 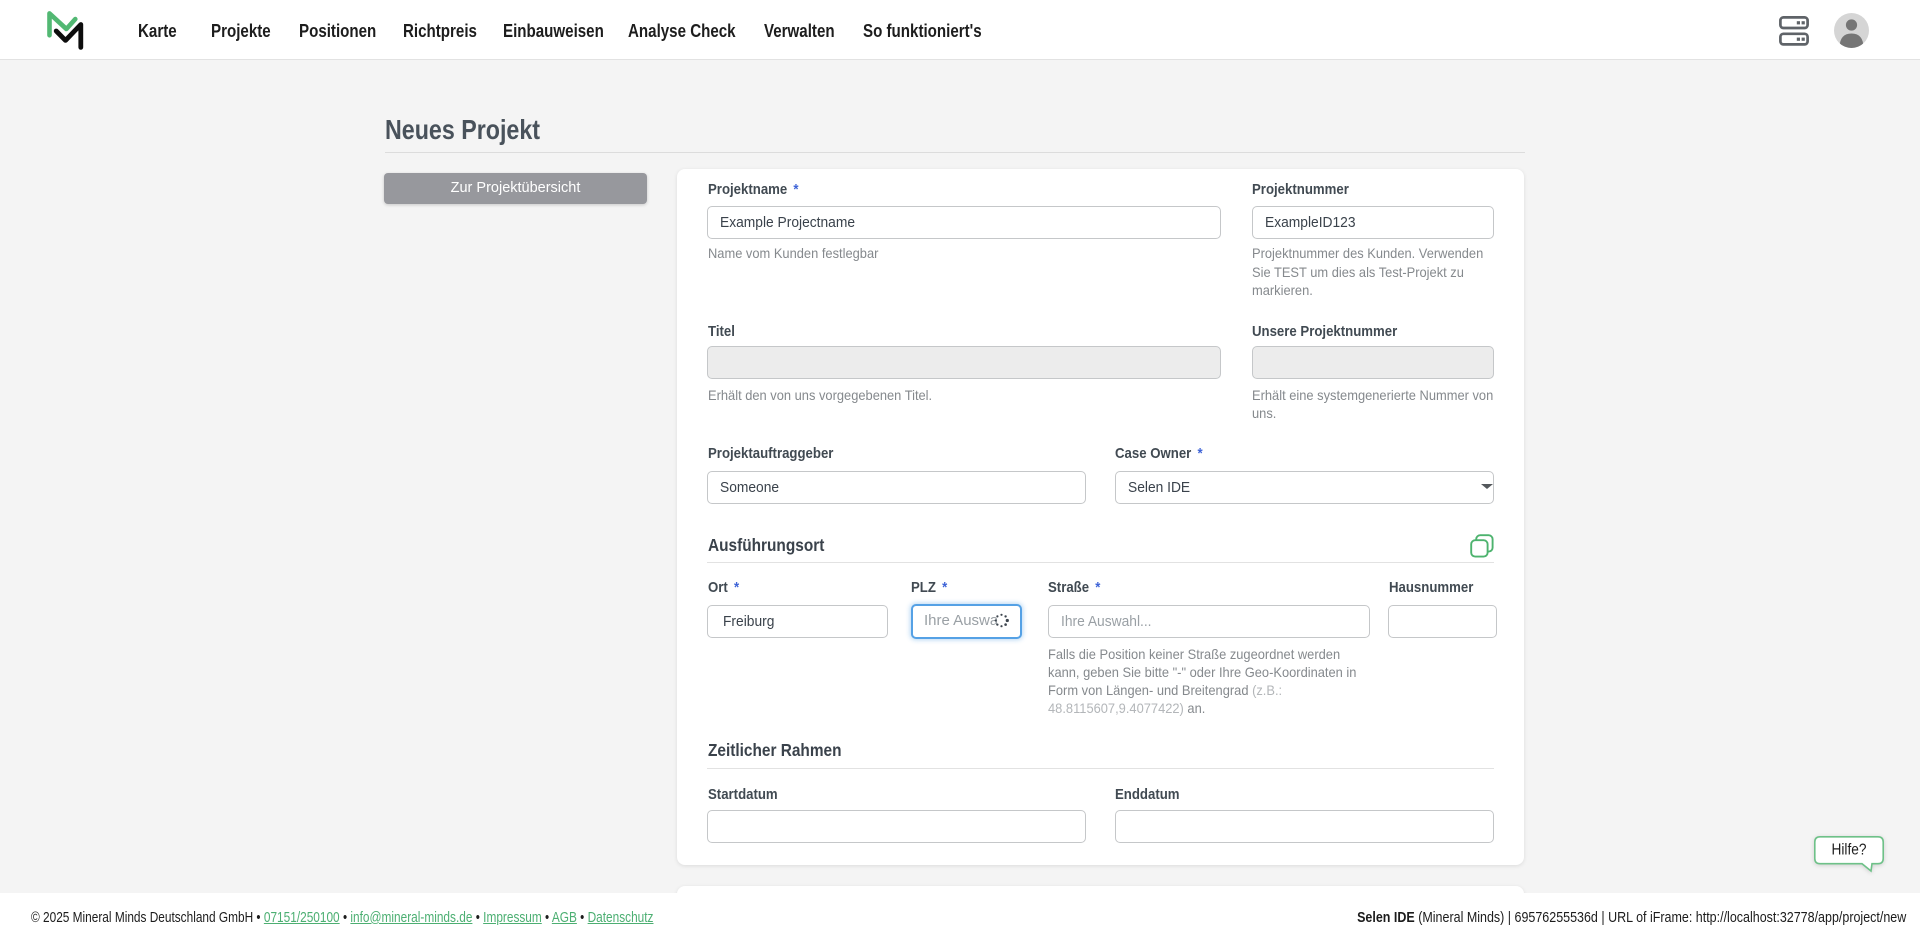 What do you see at coordinates (1849, 849) in the screenshot?
I see `svg-text: Hilfe?` at bounding box center [1849, 849].